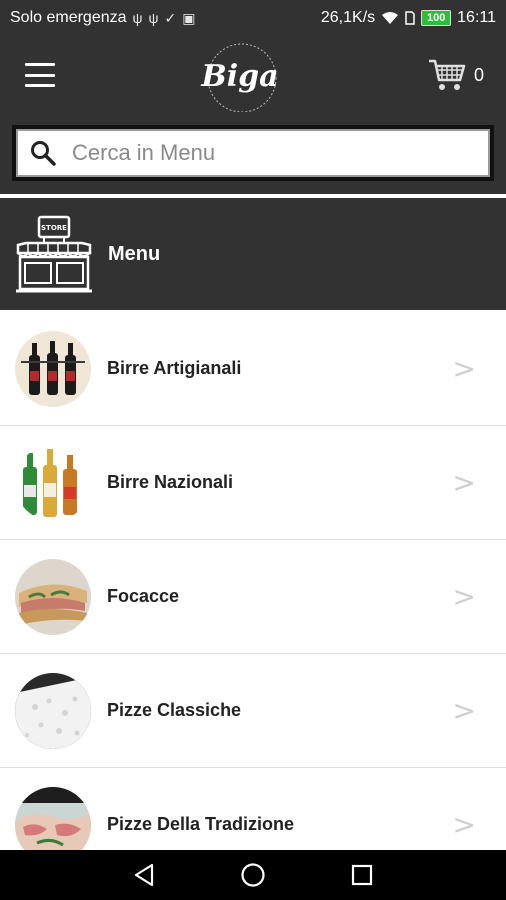 The width and height of the screenshot is (506, 900). I want to click on search-container, so click(253, 153).